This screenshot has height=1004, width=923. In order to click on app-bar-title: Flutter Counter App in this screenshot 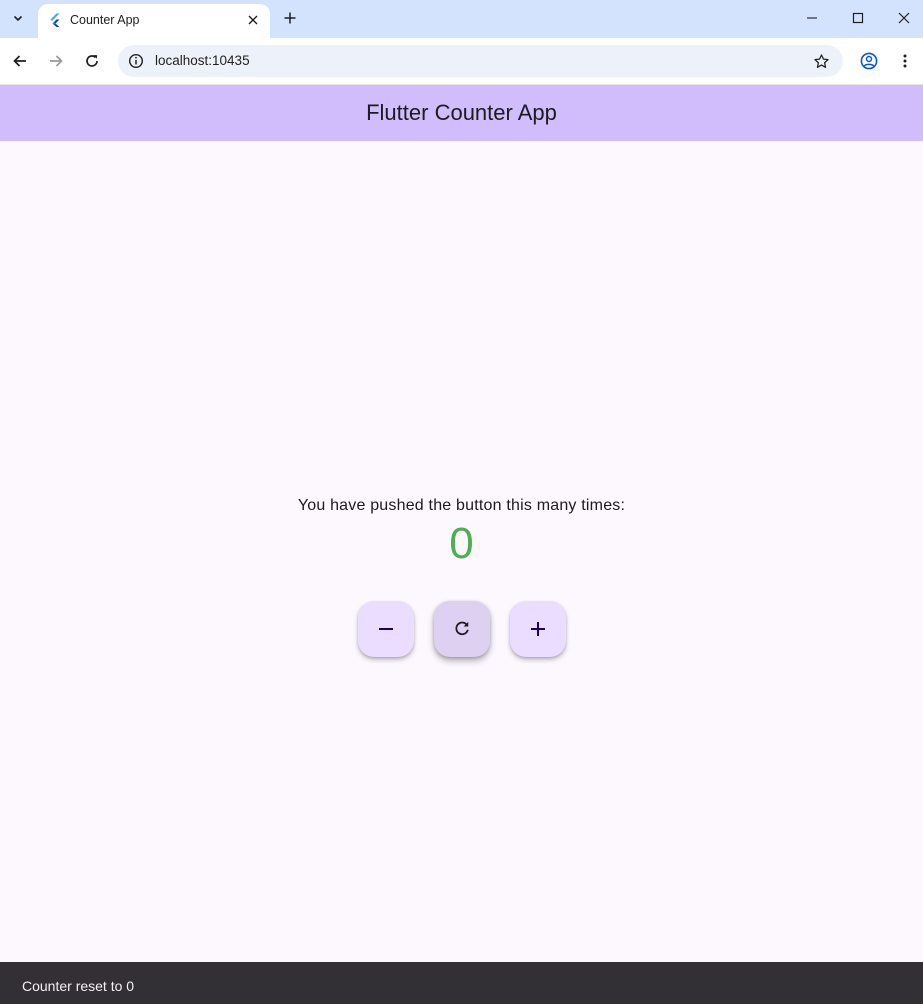, I will do `click(461, 112)`.